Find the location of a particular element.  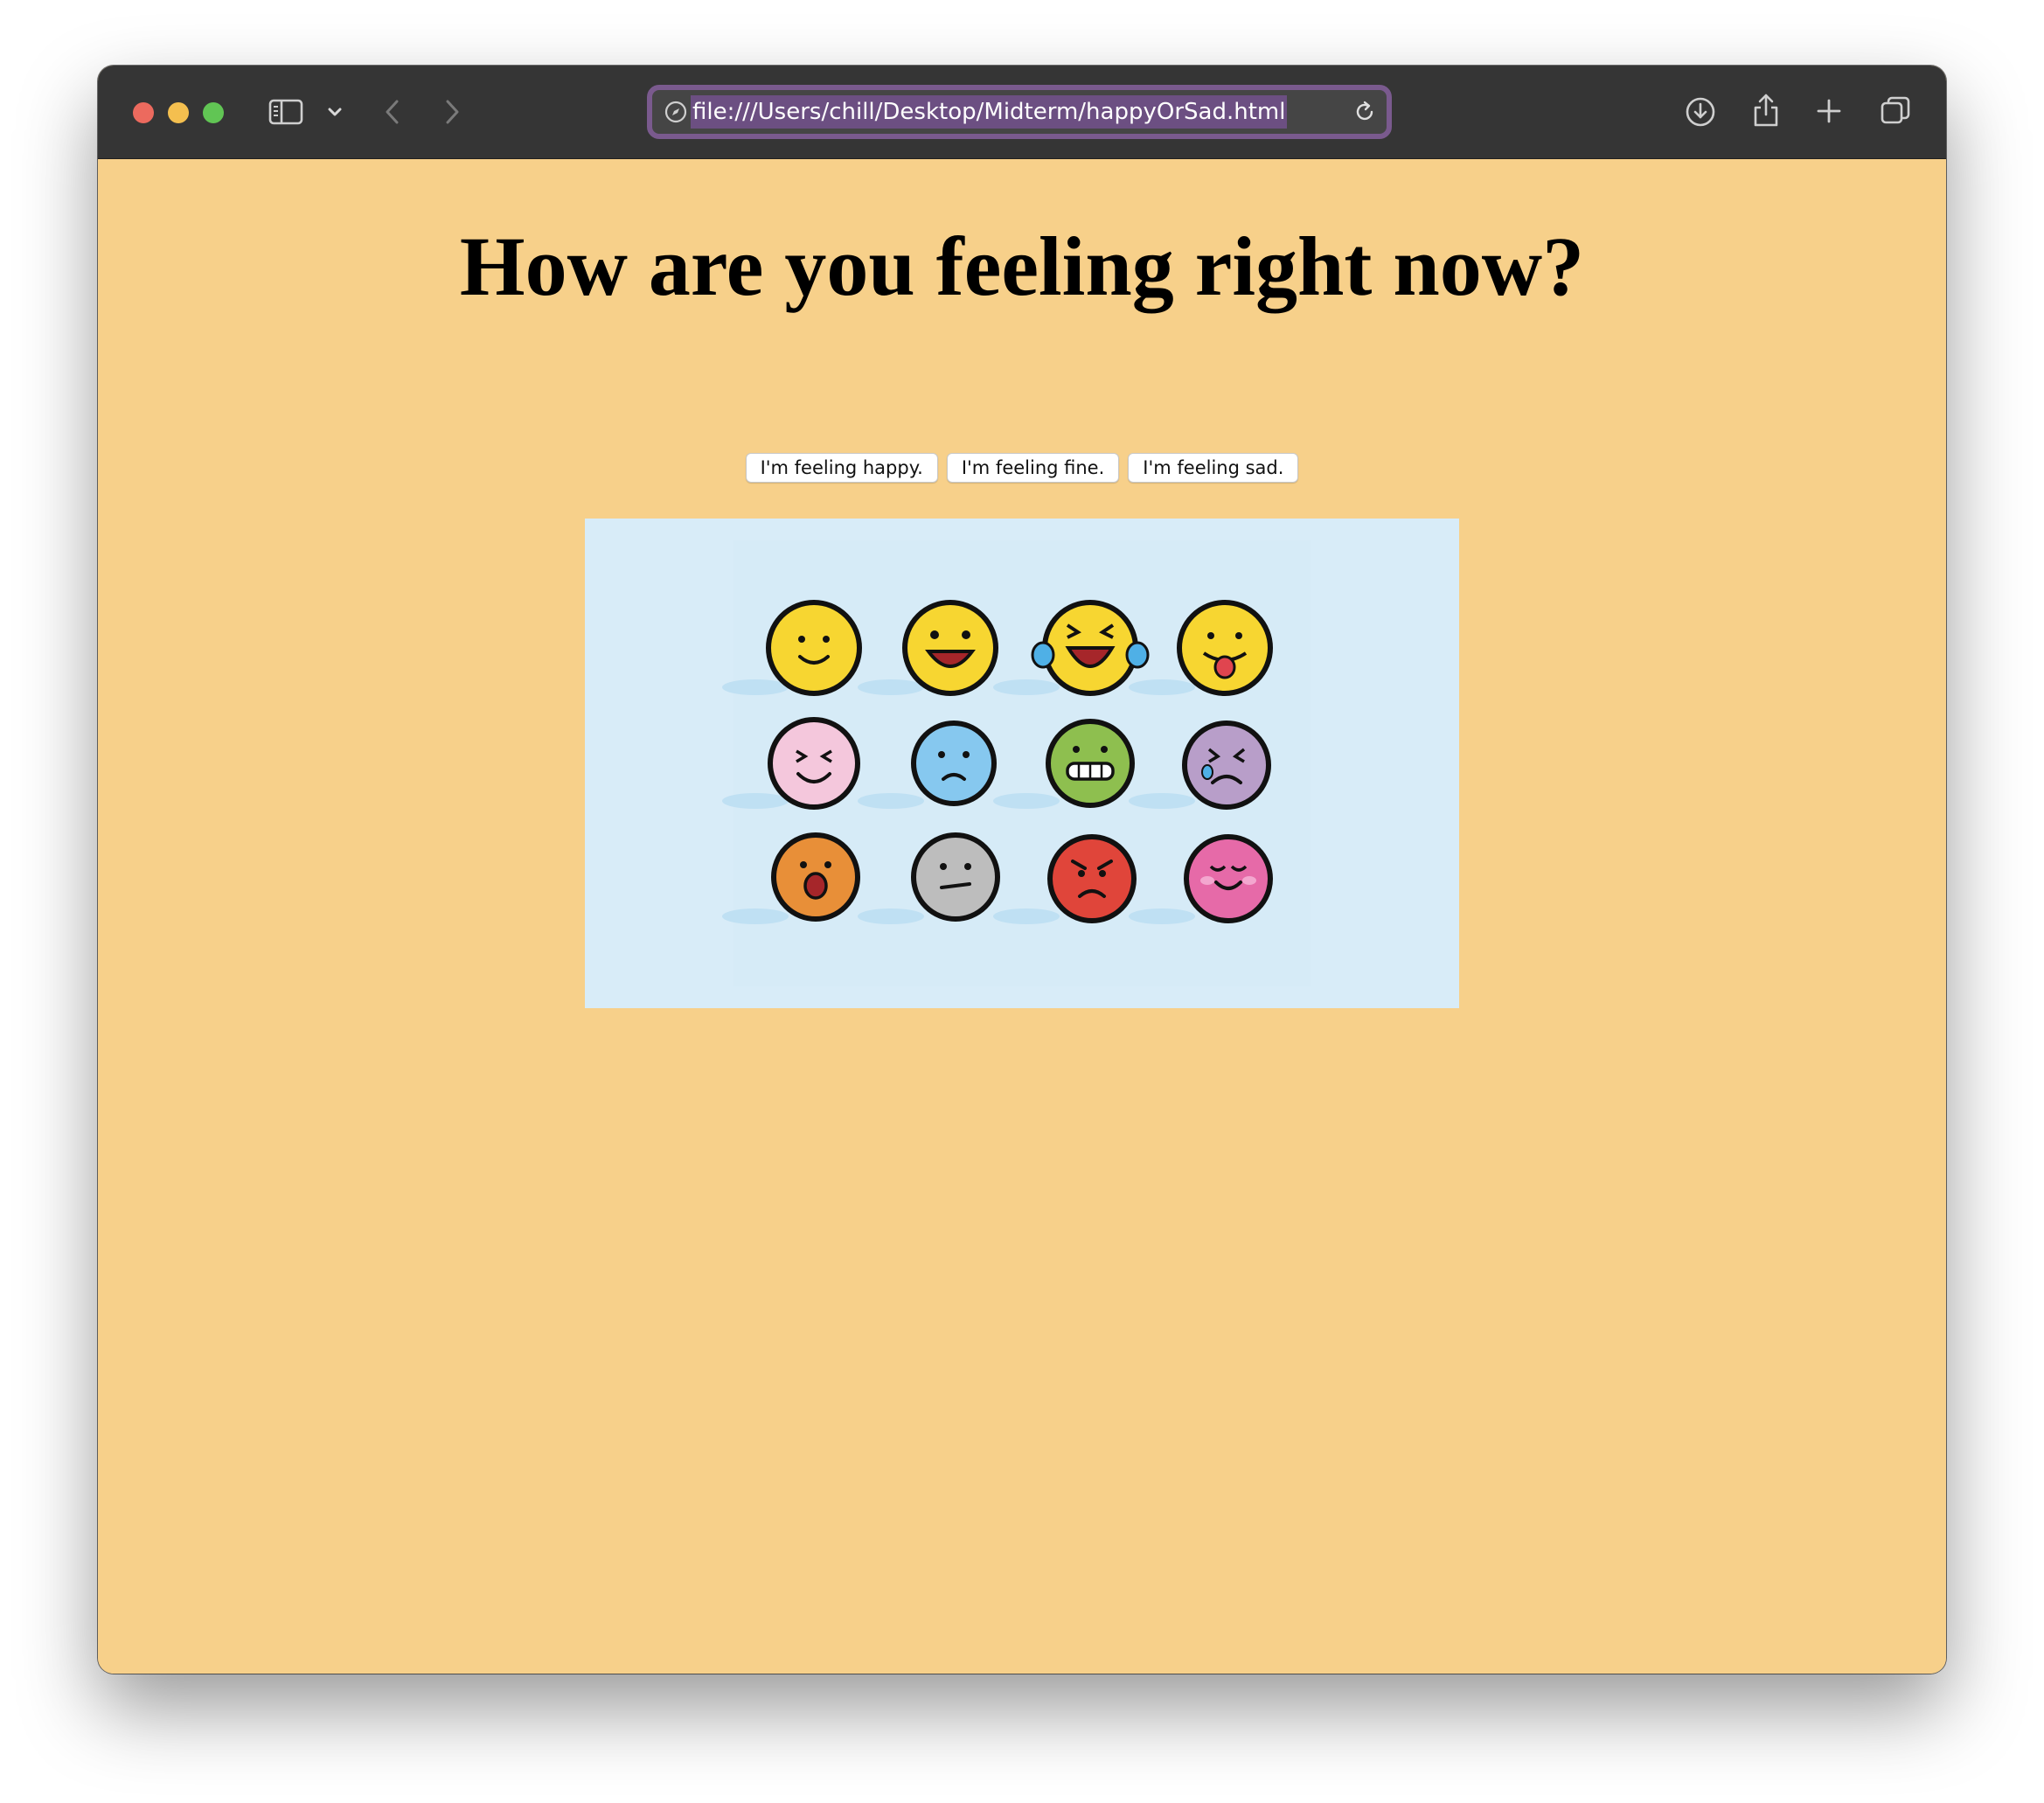

forward-icon is located at coordinates (452, 112).